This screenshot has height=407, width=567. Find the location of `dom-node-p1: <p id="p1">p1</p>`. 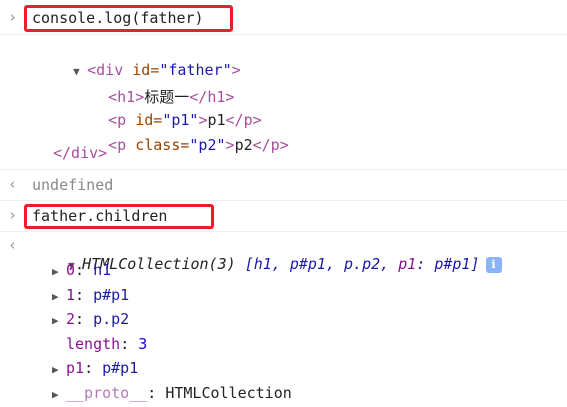

dom-node-p1: <p id="p1">p1</p> is located at coordinates (283, 110).